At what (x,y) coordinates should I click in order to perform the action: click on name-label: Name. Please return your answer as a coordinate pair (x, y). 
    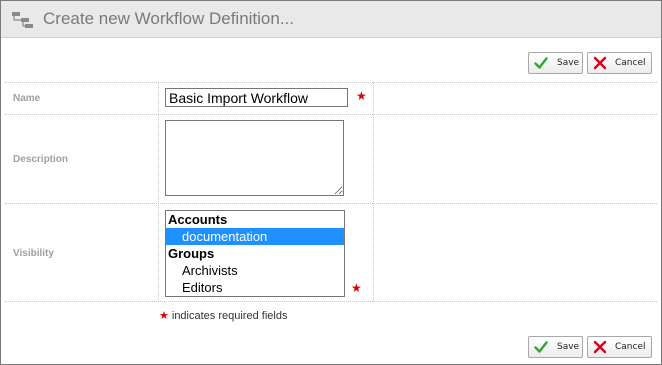
    Looking at the image, I should click on (27, 98).